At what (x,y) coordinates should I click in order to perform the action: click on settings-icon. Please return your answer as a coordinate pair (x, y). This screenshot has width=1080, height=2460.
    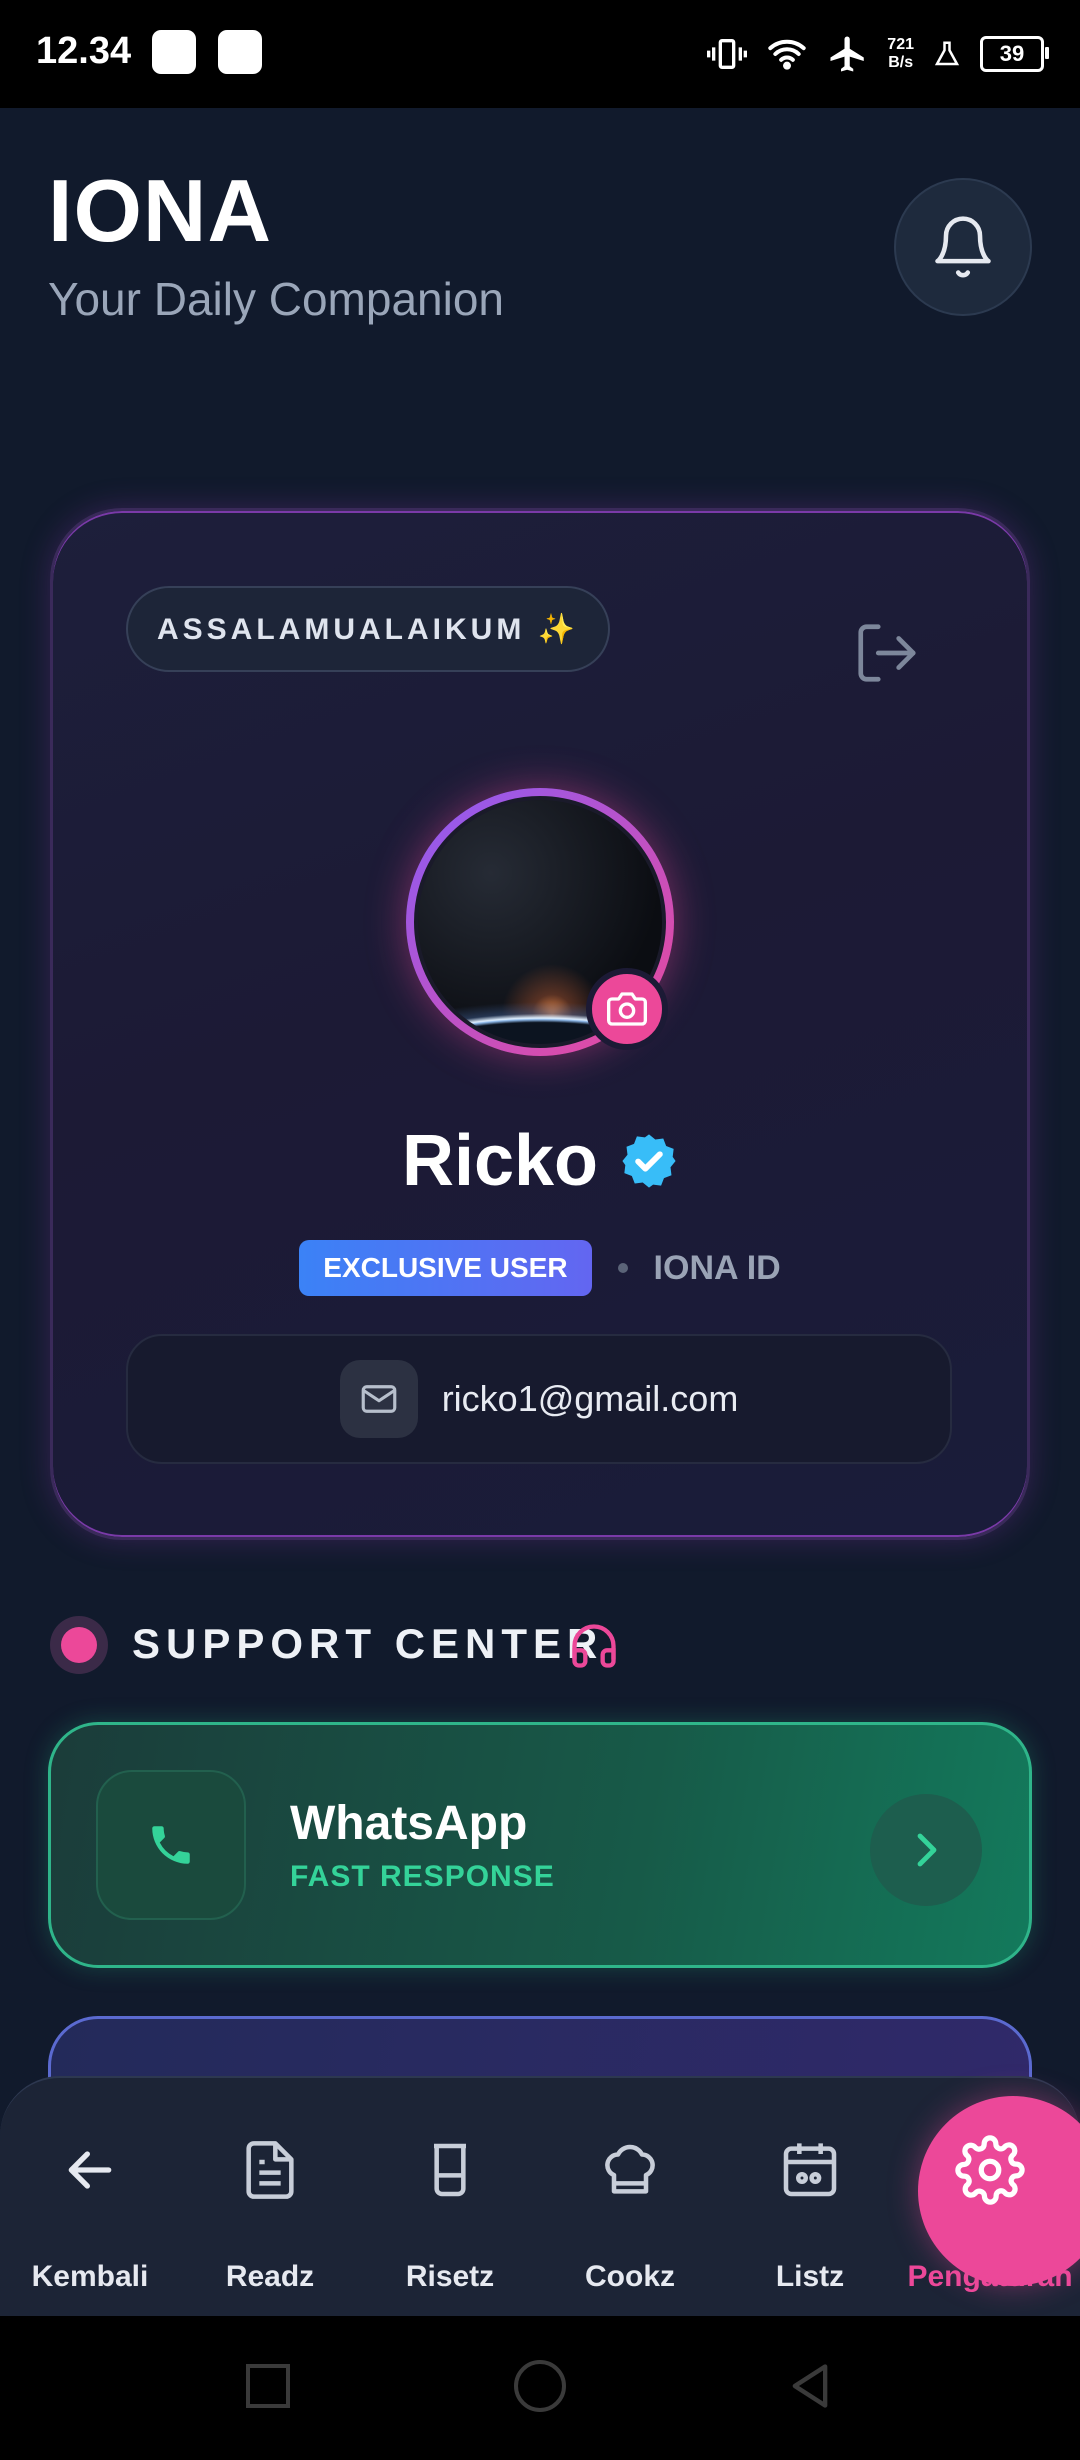
    Looking at the image, I should click on (990, 2170).